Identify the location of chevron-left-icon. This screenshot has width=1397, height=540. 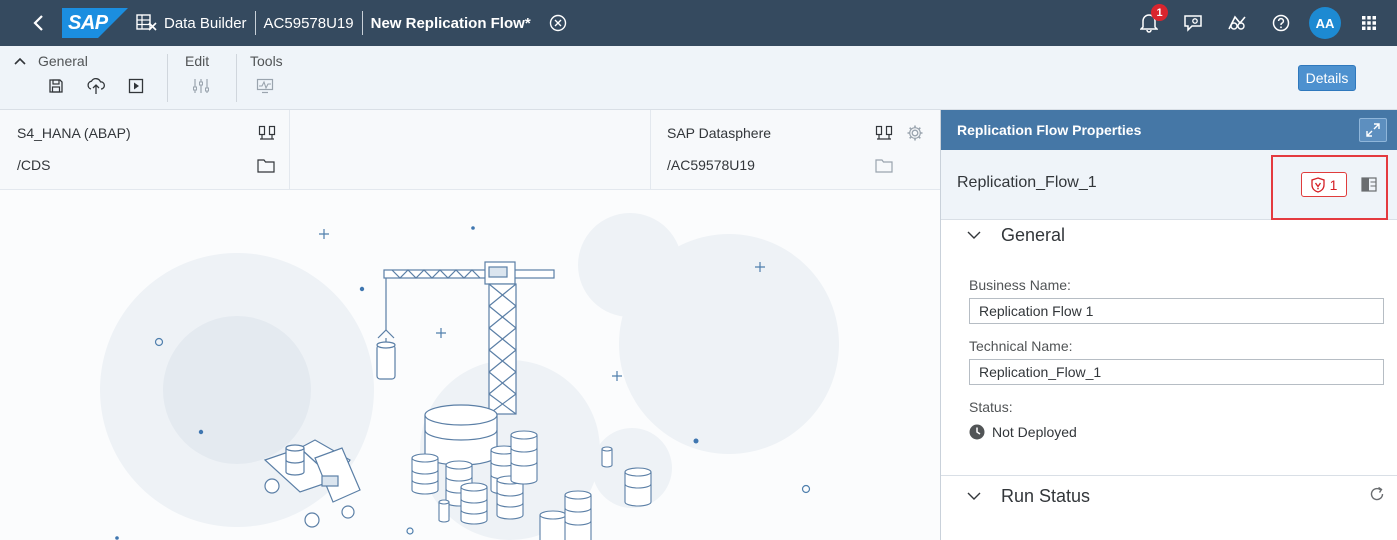
(38, 23).